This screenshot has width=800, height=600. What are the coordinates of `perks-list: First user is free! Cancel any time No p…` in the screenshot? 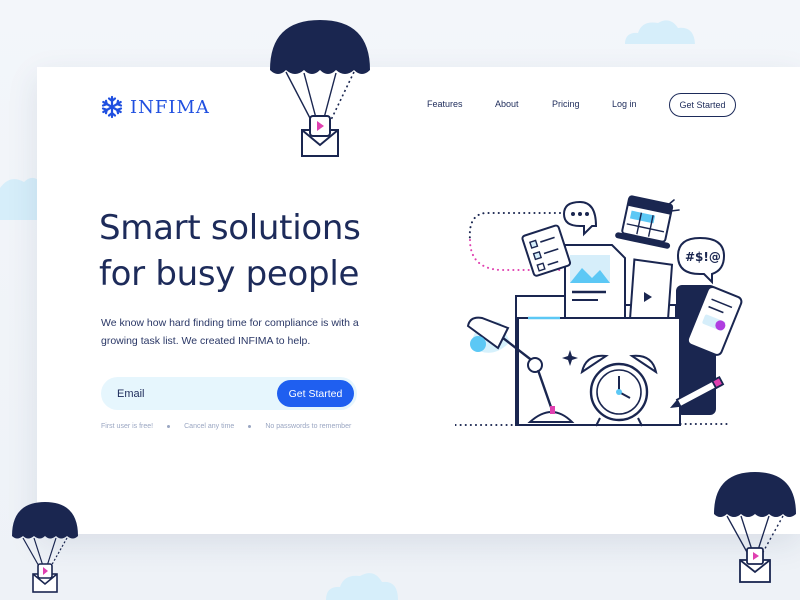 It's located at (226, 426).